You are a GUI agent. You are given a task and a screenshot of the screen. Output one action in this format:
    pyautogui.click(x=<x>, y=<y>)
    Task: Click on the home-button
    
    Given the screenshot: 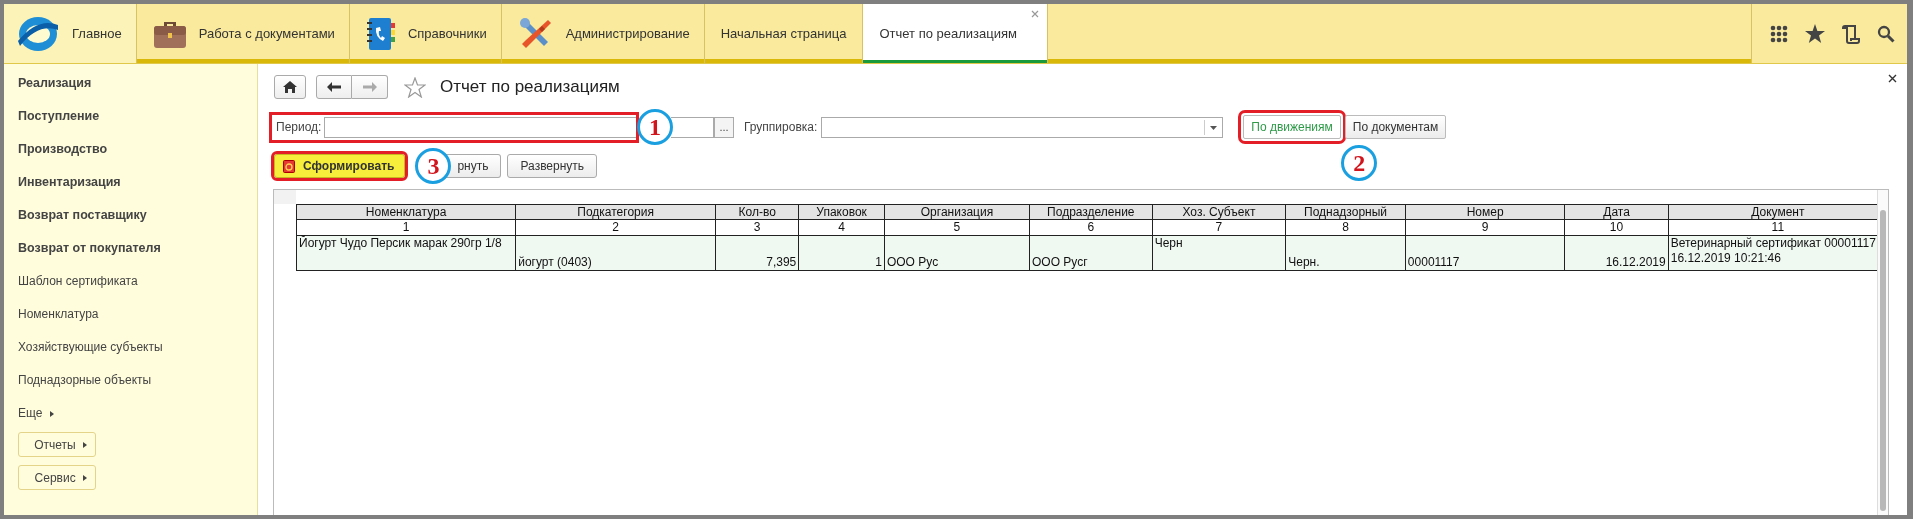 What is the action you would take?
    pyautogui.click(x=290, y=87)
    